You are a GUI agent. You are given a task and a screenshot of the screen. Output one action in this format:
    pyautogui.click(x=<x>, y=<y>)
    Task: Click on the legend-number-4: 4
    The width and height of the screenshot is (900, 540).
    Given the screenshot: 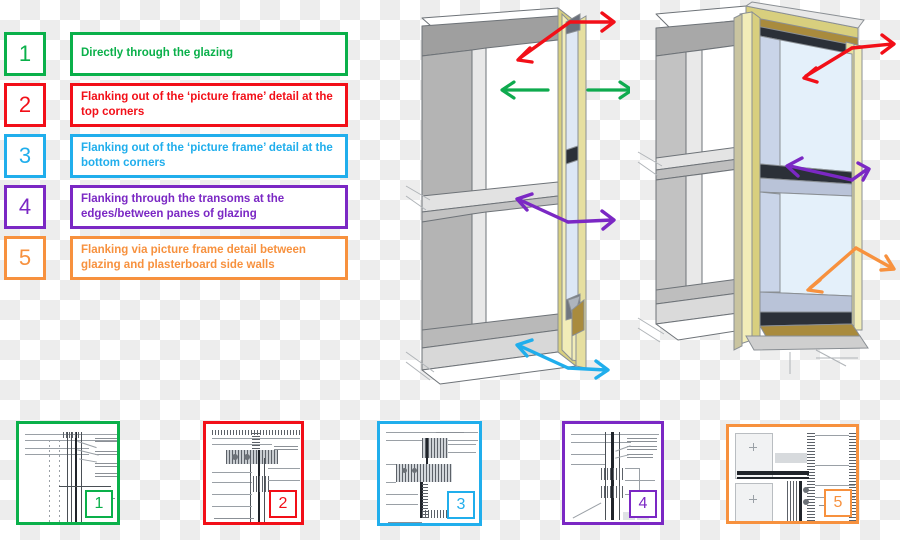 What is the action you would take?
    pyautogui.click(x=25, y=206)
    